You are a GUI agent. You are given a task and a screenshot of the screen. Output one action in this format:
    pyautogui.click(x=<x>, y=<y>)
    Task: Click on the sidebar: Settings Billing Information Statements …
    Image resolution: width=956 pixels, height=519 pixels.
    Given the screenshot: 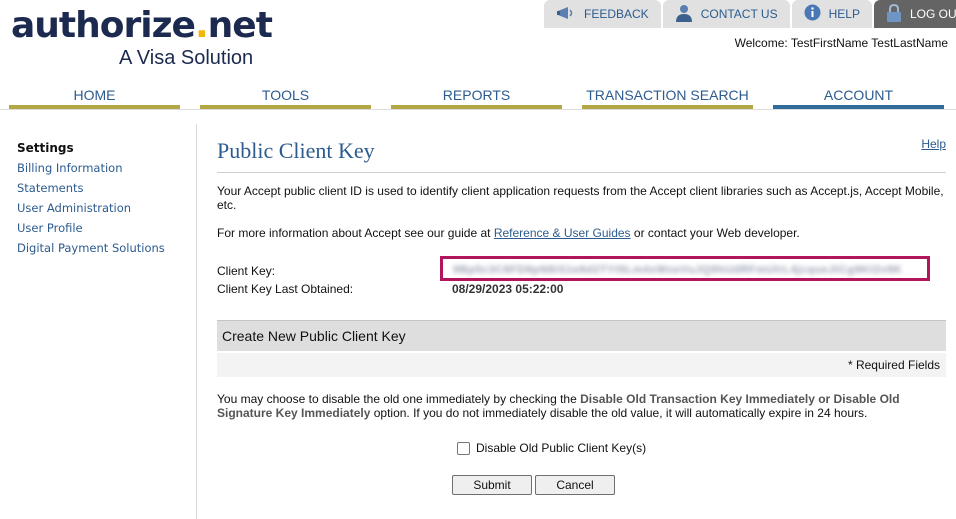 What is the action you would take?
    pyautogui.click(x=104, y=200)
    